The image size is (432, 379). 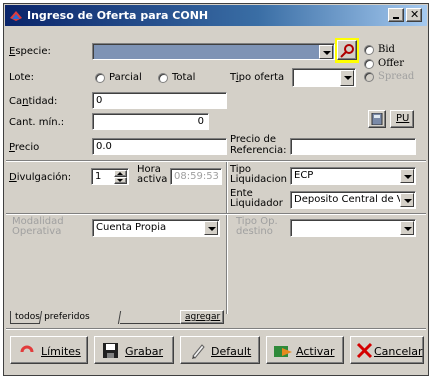 I want to click on activar-label: Activar, so click(x=315, y=351).